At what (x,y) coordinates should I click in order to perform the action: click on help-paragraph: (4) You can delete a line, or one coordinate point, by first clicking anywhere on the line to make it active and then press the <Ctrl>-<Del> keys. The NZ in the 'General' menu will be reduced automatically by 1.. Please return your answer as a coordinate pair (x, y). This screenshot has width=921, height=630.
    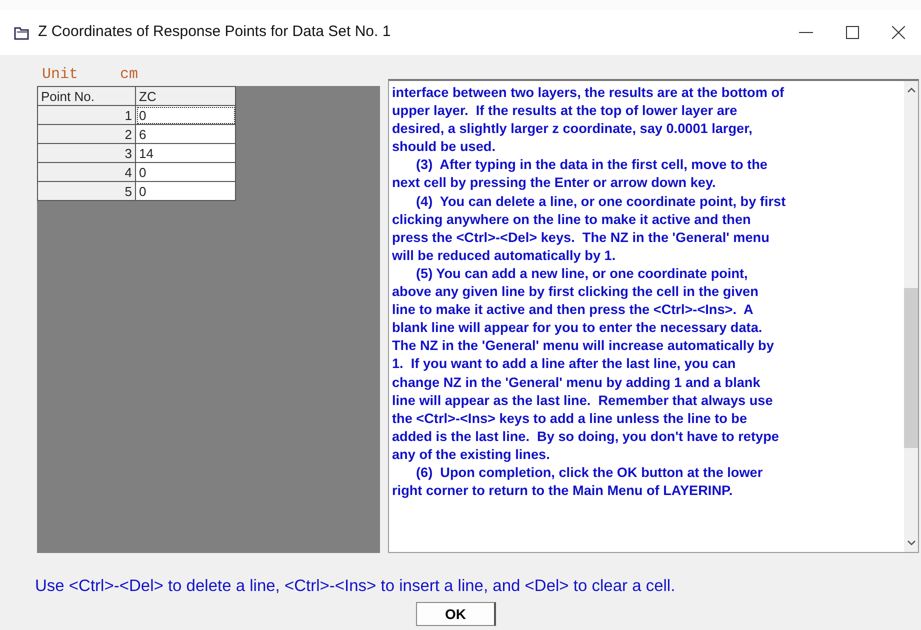
    Looking at the image, I should click on (589, 228).